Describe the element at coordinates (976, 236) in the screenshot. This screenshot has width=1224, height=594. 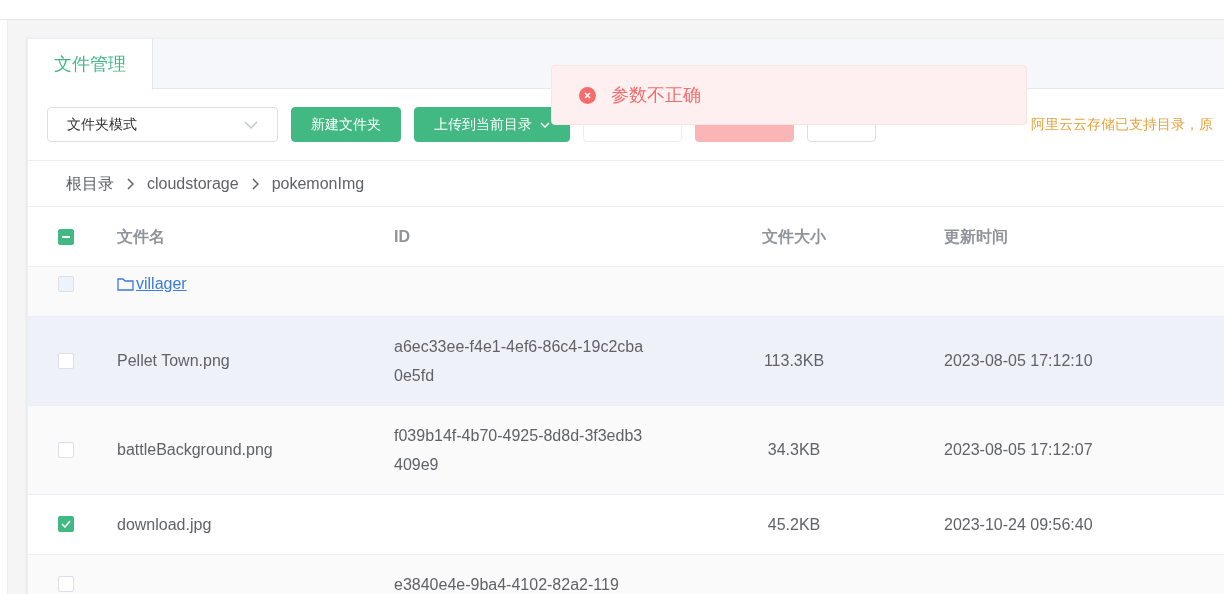
I see `column-header: 更新时间` at that location.